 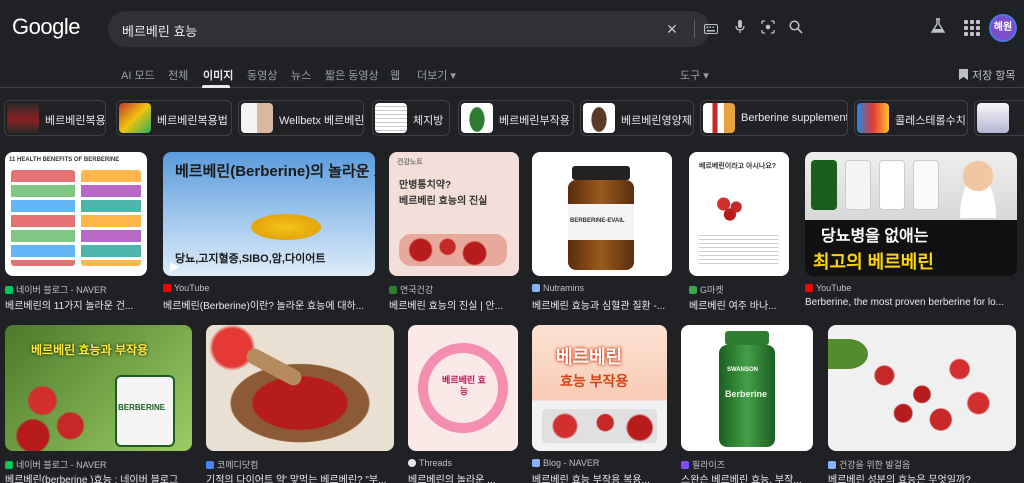 I want to click on chip-berberine-dosage-method: 베르베린복용법, so click(x=174, y=118).